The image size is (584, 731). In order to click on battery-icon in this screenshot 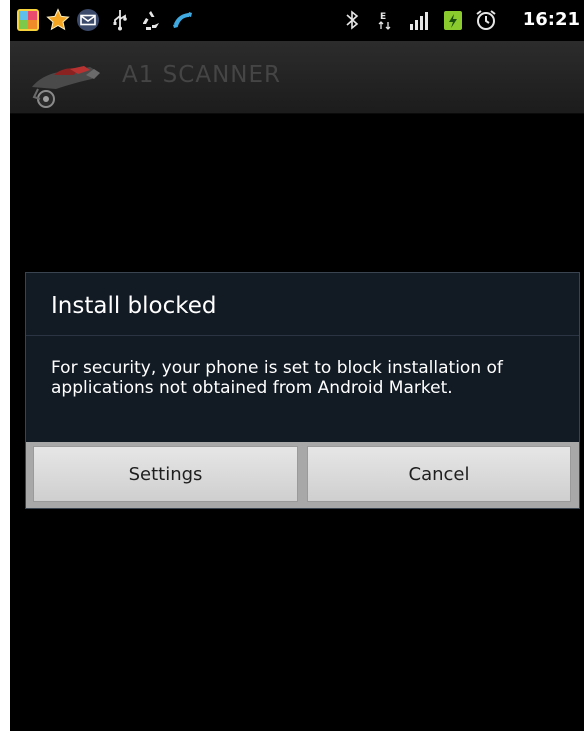, I will do `click(453, 20)`.